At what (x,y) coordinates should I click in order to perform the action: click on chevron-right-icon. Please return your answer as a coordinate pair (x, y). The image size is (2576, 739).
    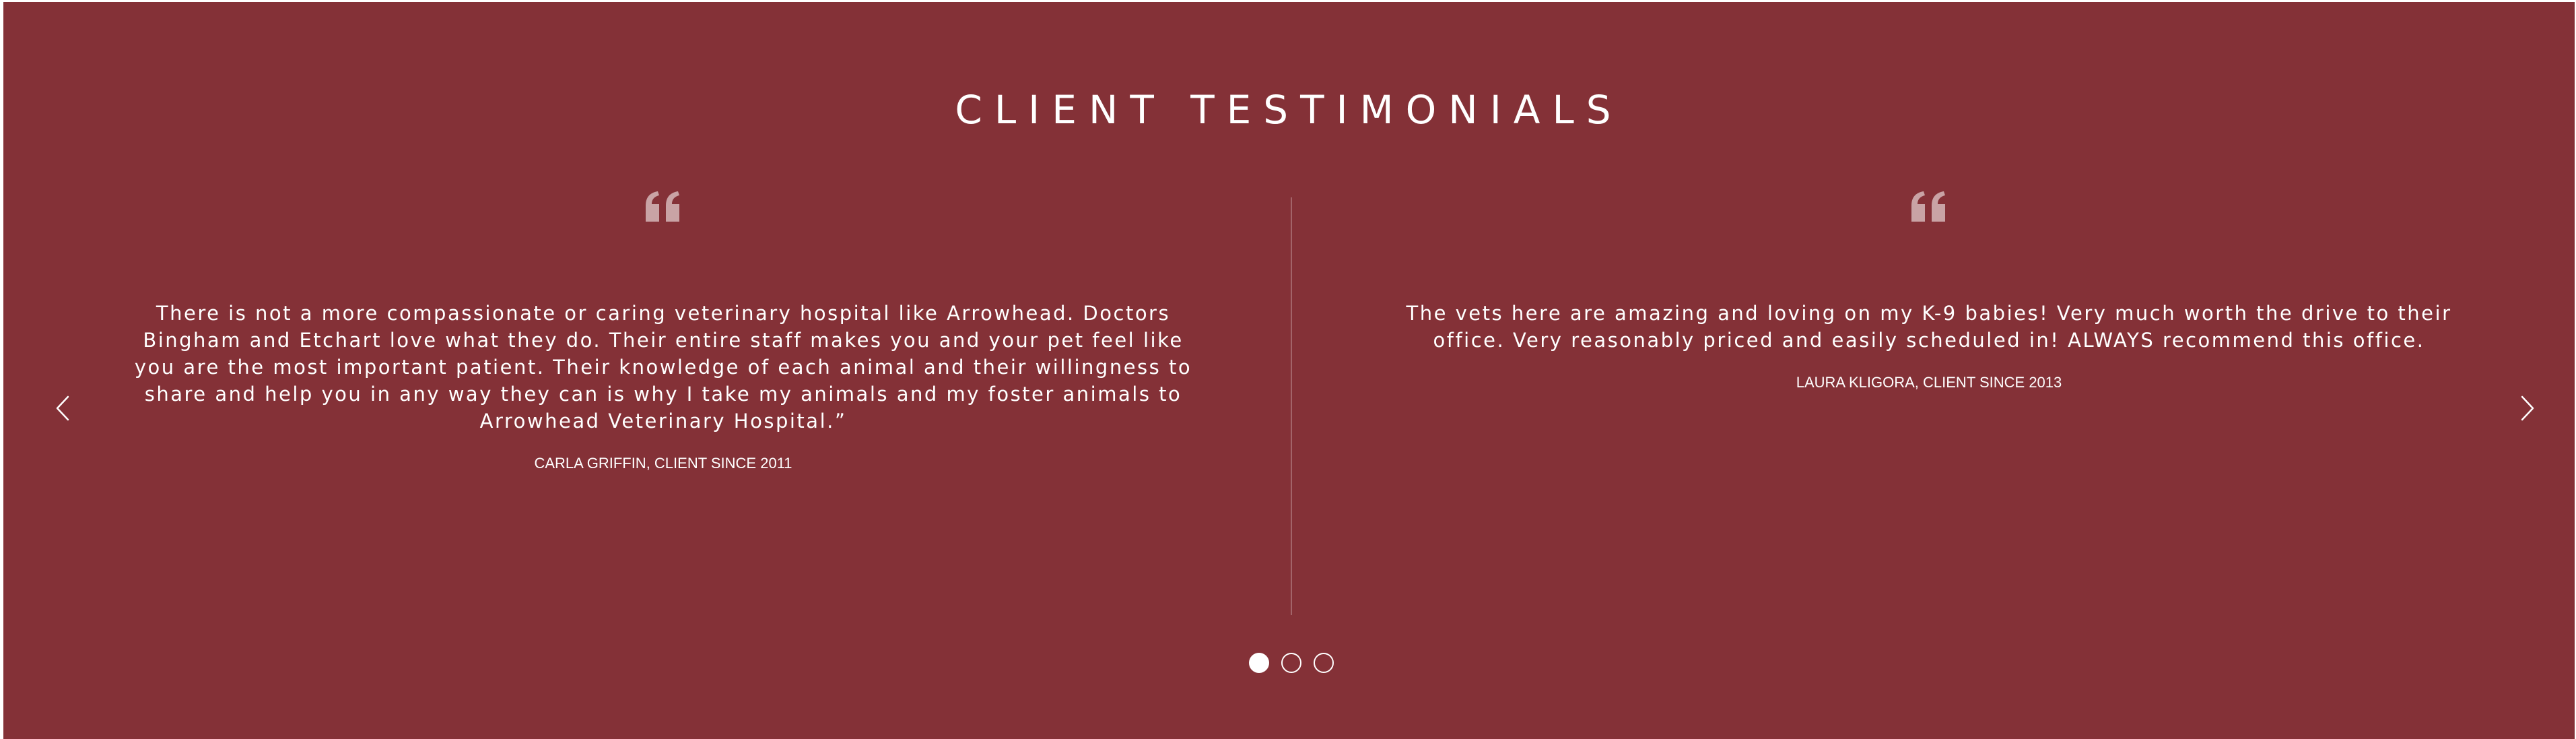
    Looking at the image, I should click on (2527, 408).